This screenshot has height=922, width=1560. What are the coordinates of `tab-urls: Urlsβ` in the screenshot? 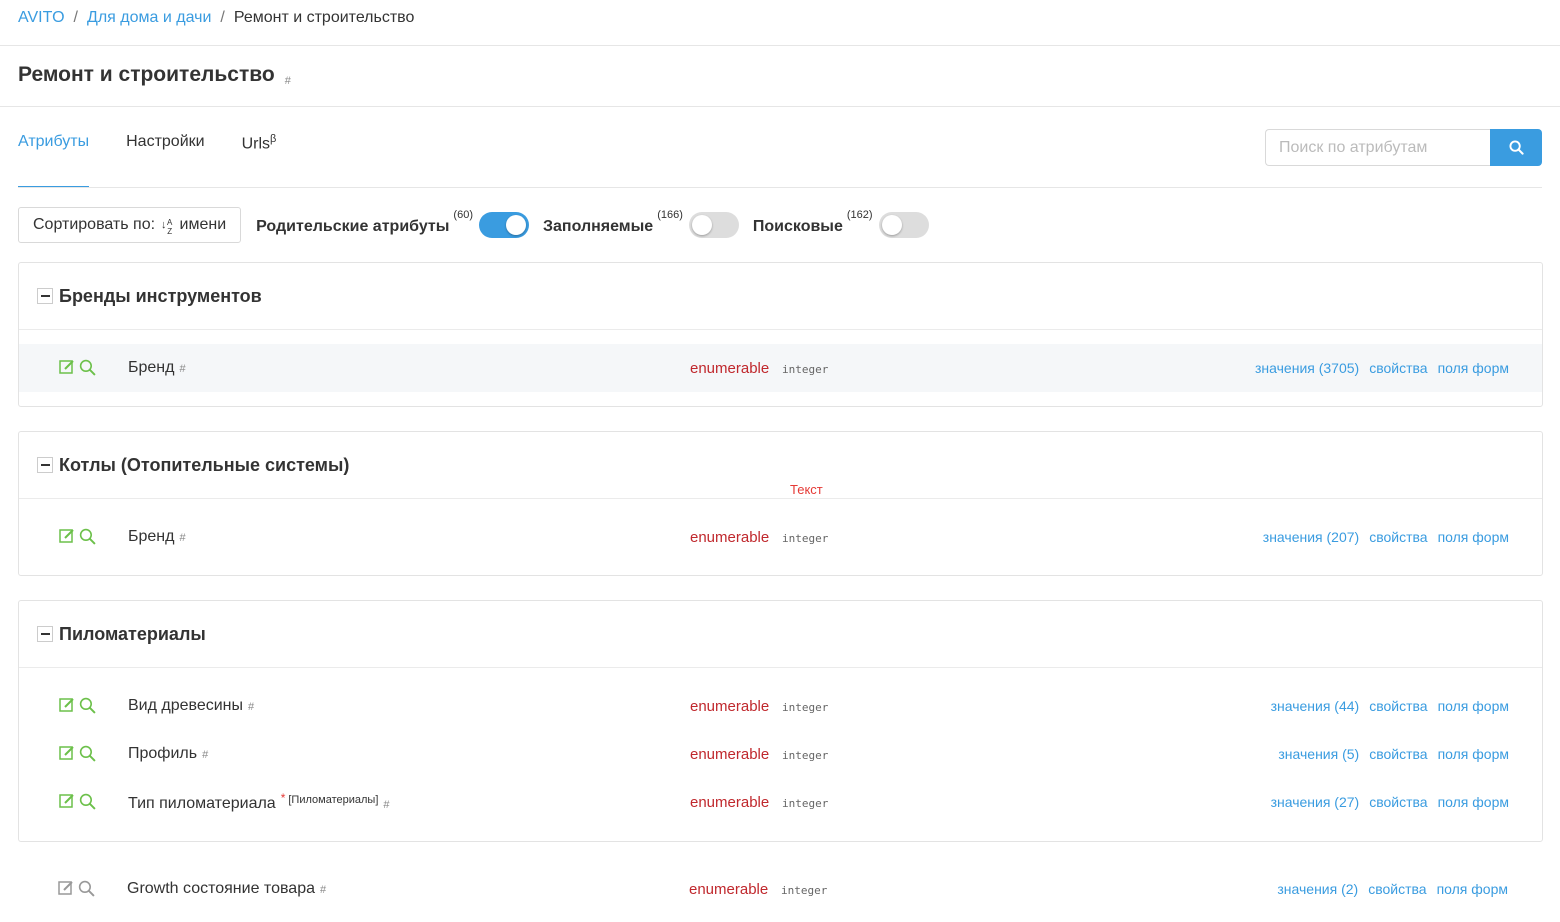 It's located at (259, 160).